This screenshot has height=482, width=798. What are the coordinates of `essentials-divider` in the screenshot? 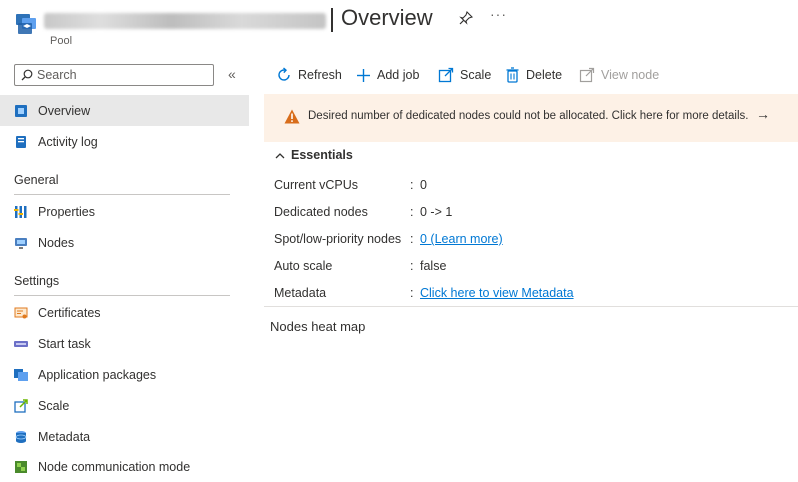 It's located at (531, 306).